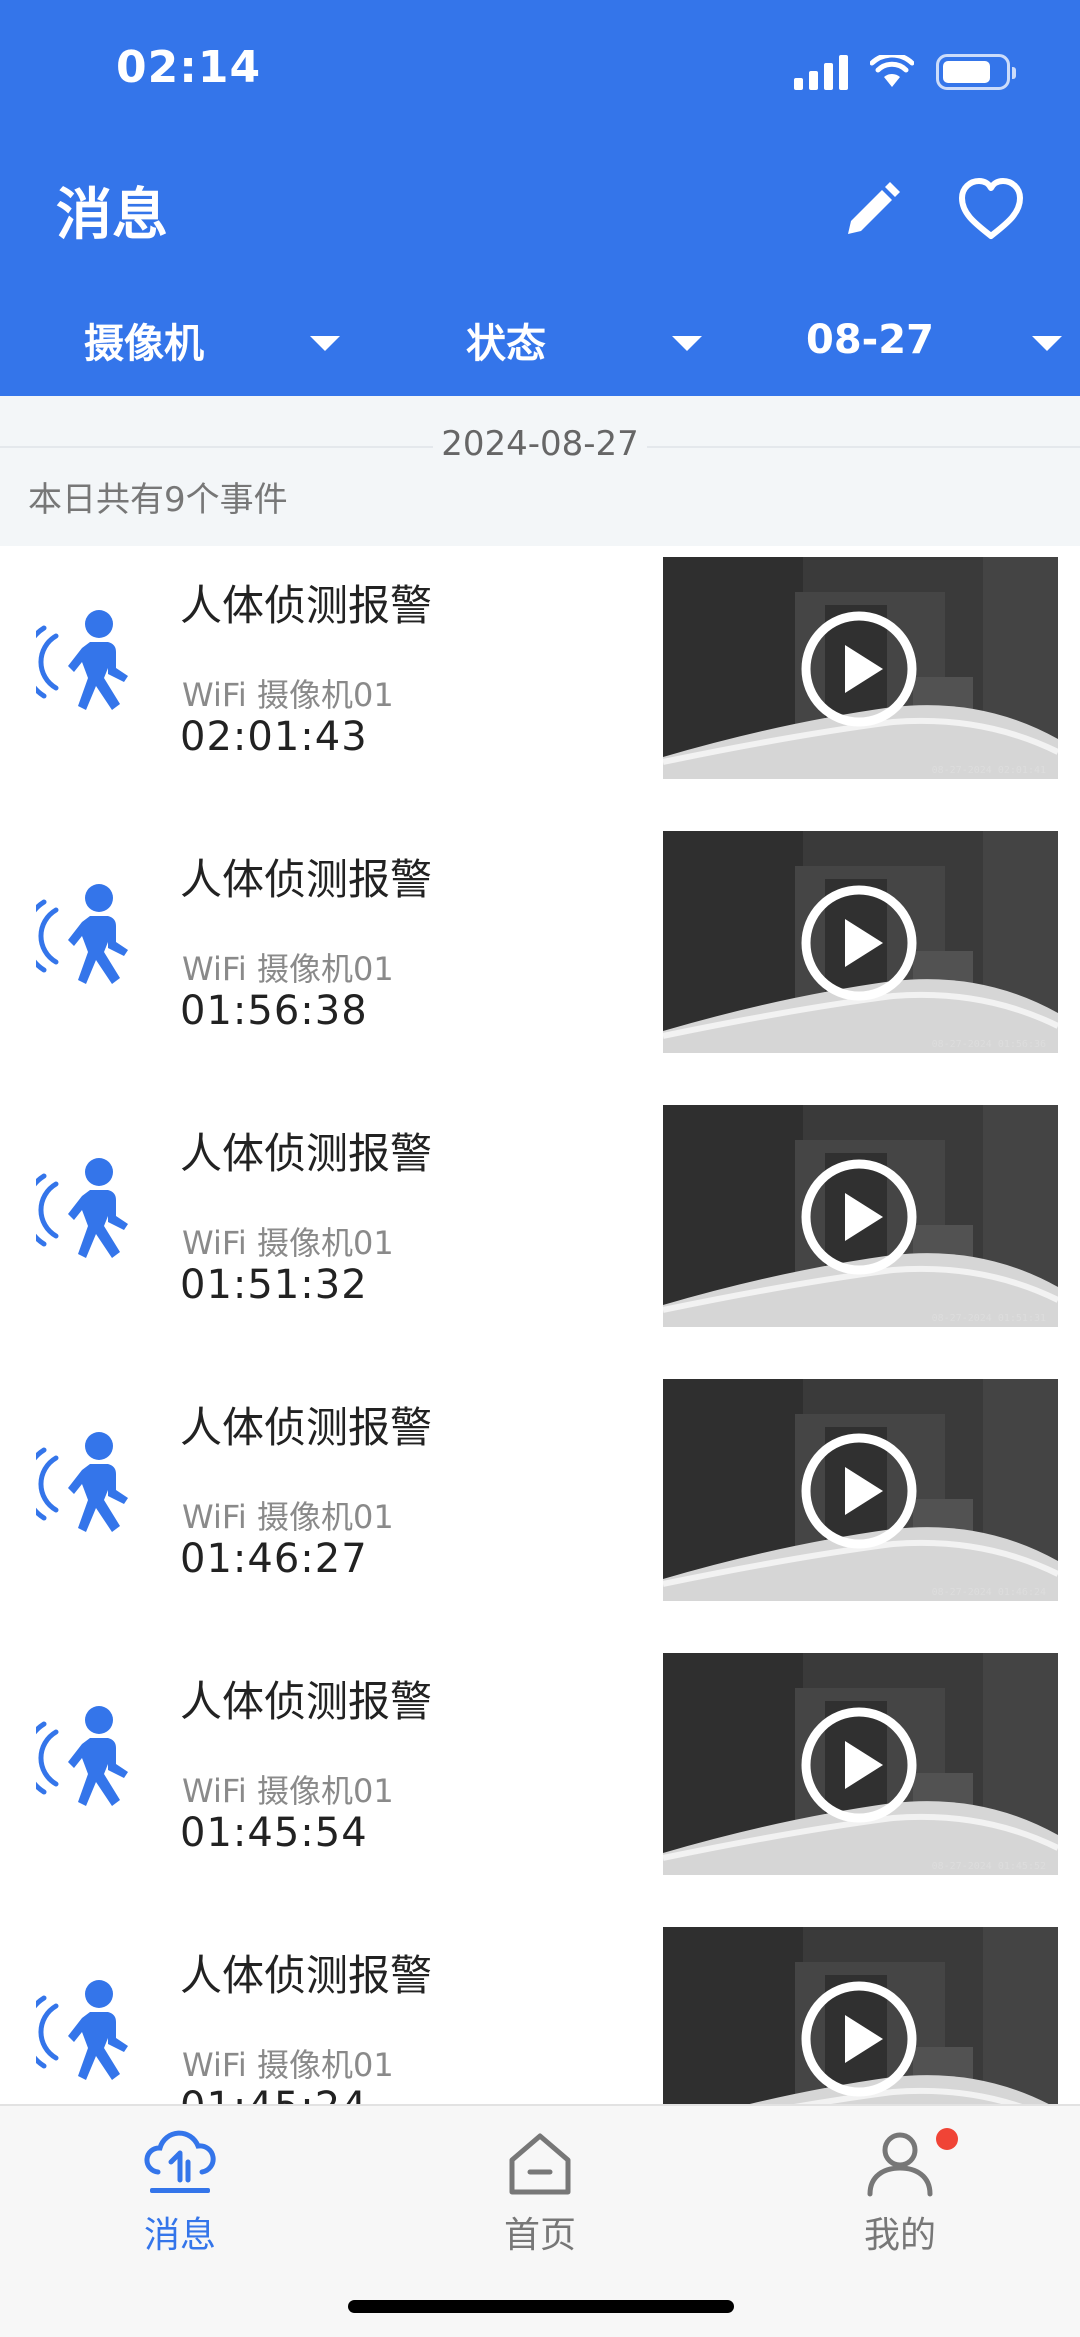  Describe the element at coordinates (506, 344) in the screenshot. I see `filter-status-label: 状态` at that location.